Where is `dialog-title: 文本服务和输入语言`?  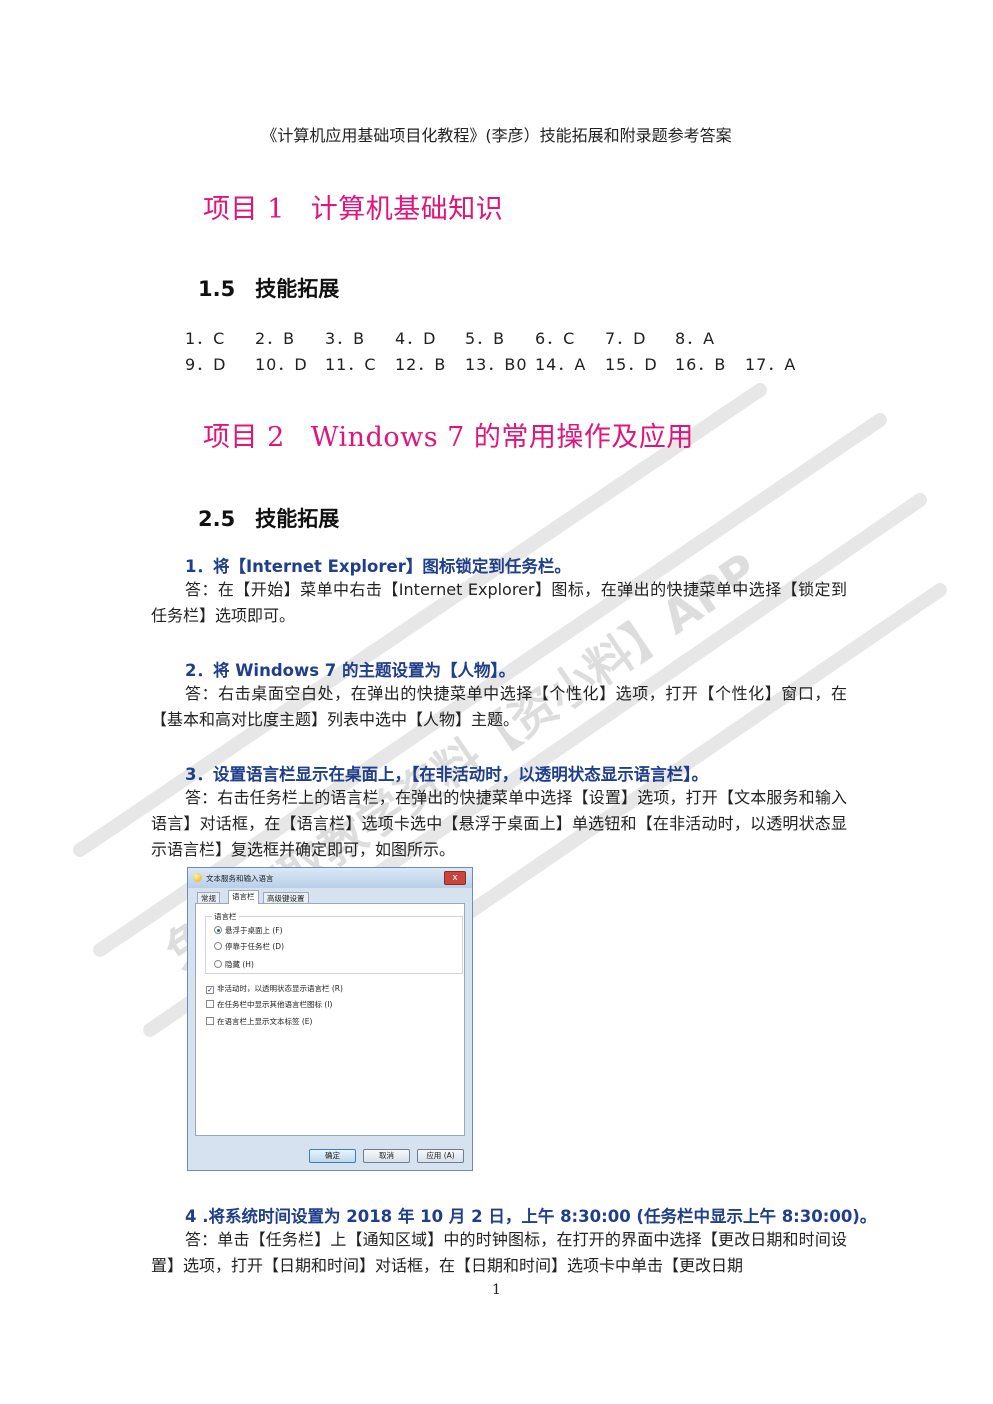 dialog-title: 文本服务和输入语言 is located at coordinates (240, 878).